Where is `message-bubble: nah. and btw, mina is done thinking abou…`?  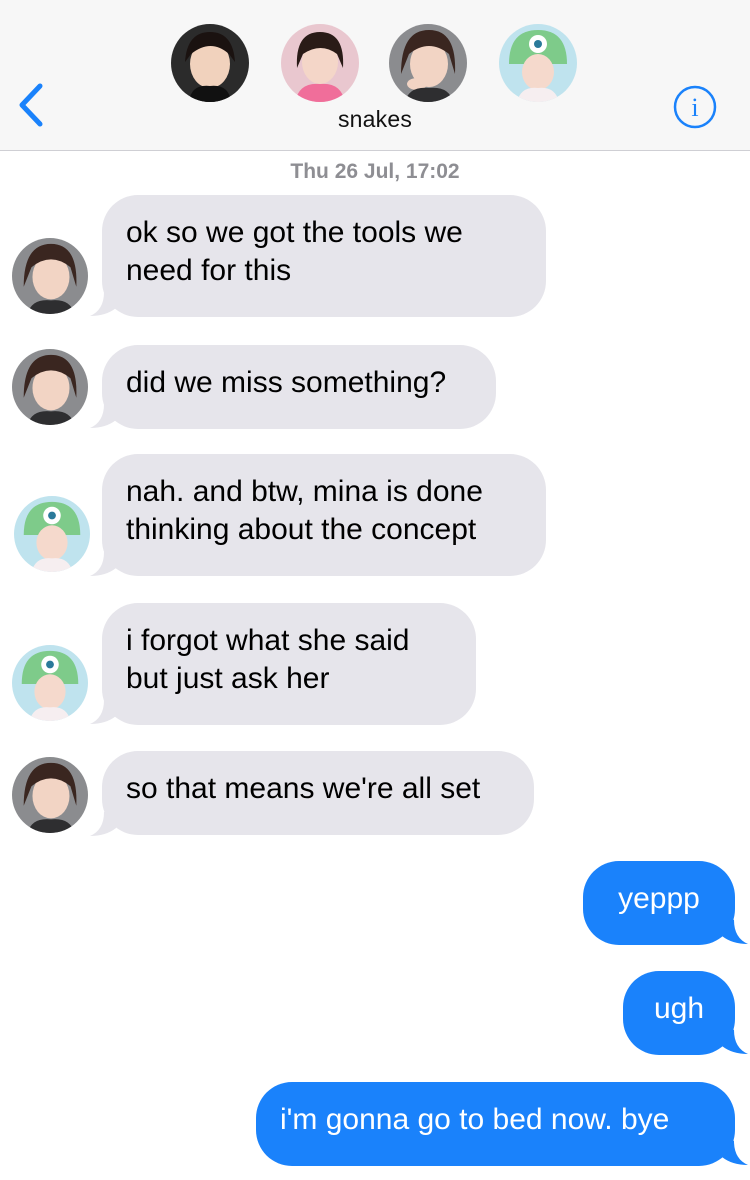
message-bubble: nah. and btw, mina is done thinking abou… is located at coordinates (324, 515).